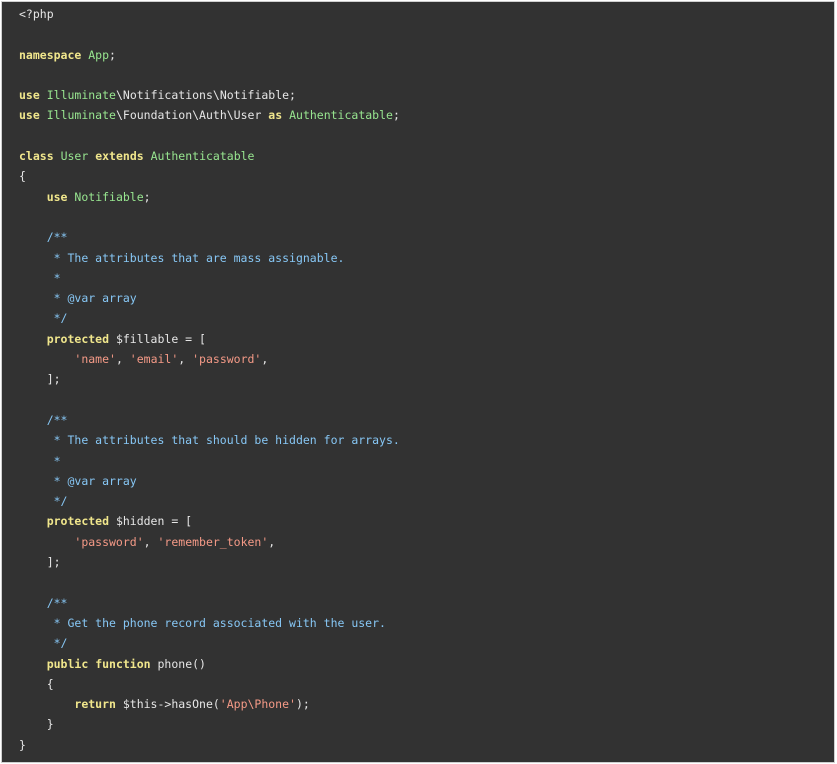 The image size is (837, 764). Describe the element at coordinates (123, 663) in the screenshot. I see `code-token: function` at that location.